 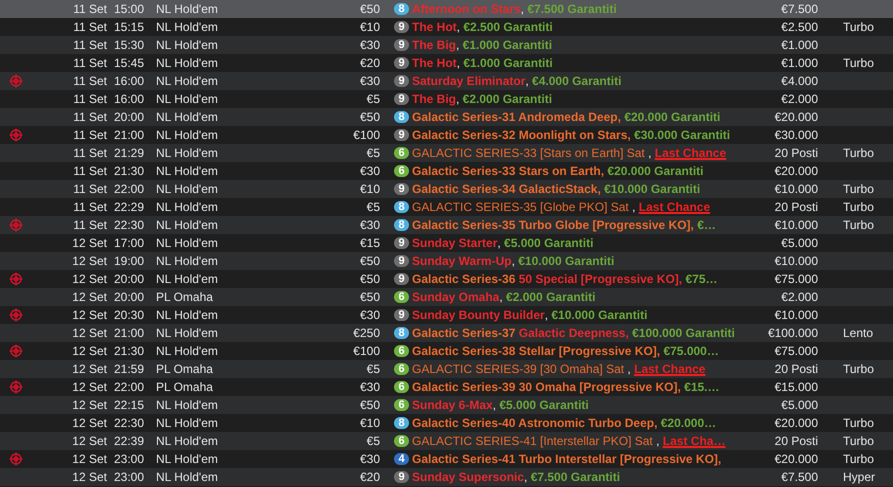 I want to click on buyin-cell-text: €250, so click(x=366, y=333).